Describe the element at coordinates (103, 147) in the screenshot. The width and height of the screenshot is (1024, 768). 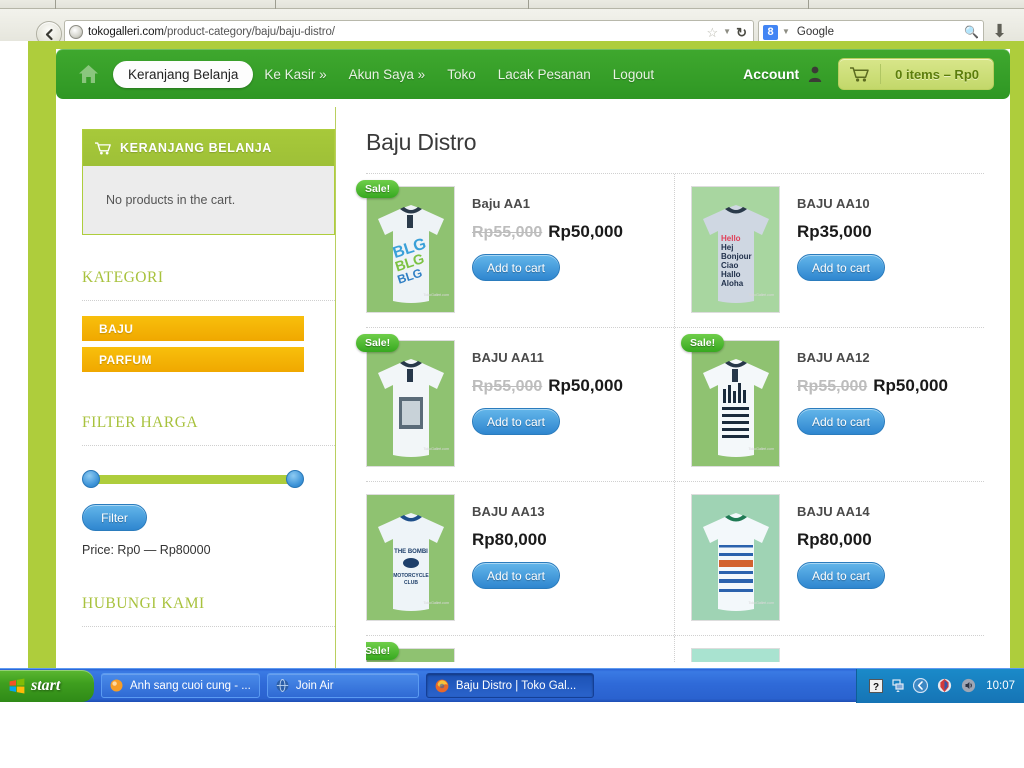
I see `shopping-cart-icon` at that location.